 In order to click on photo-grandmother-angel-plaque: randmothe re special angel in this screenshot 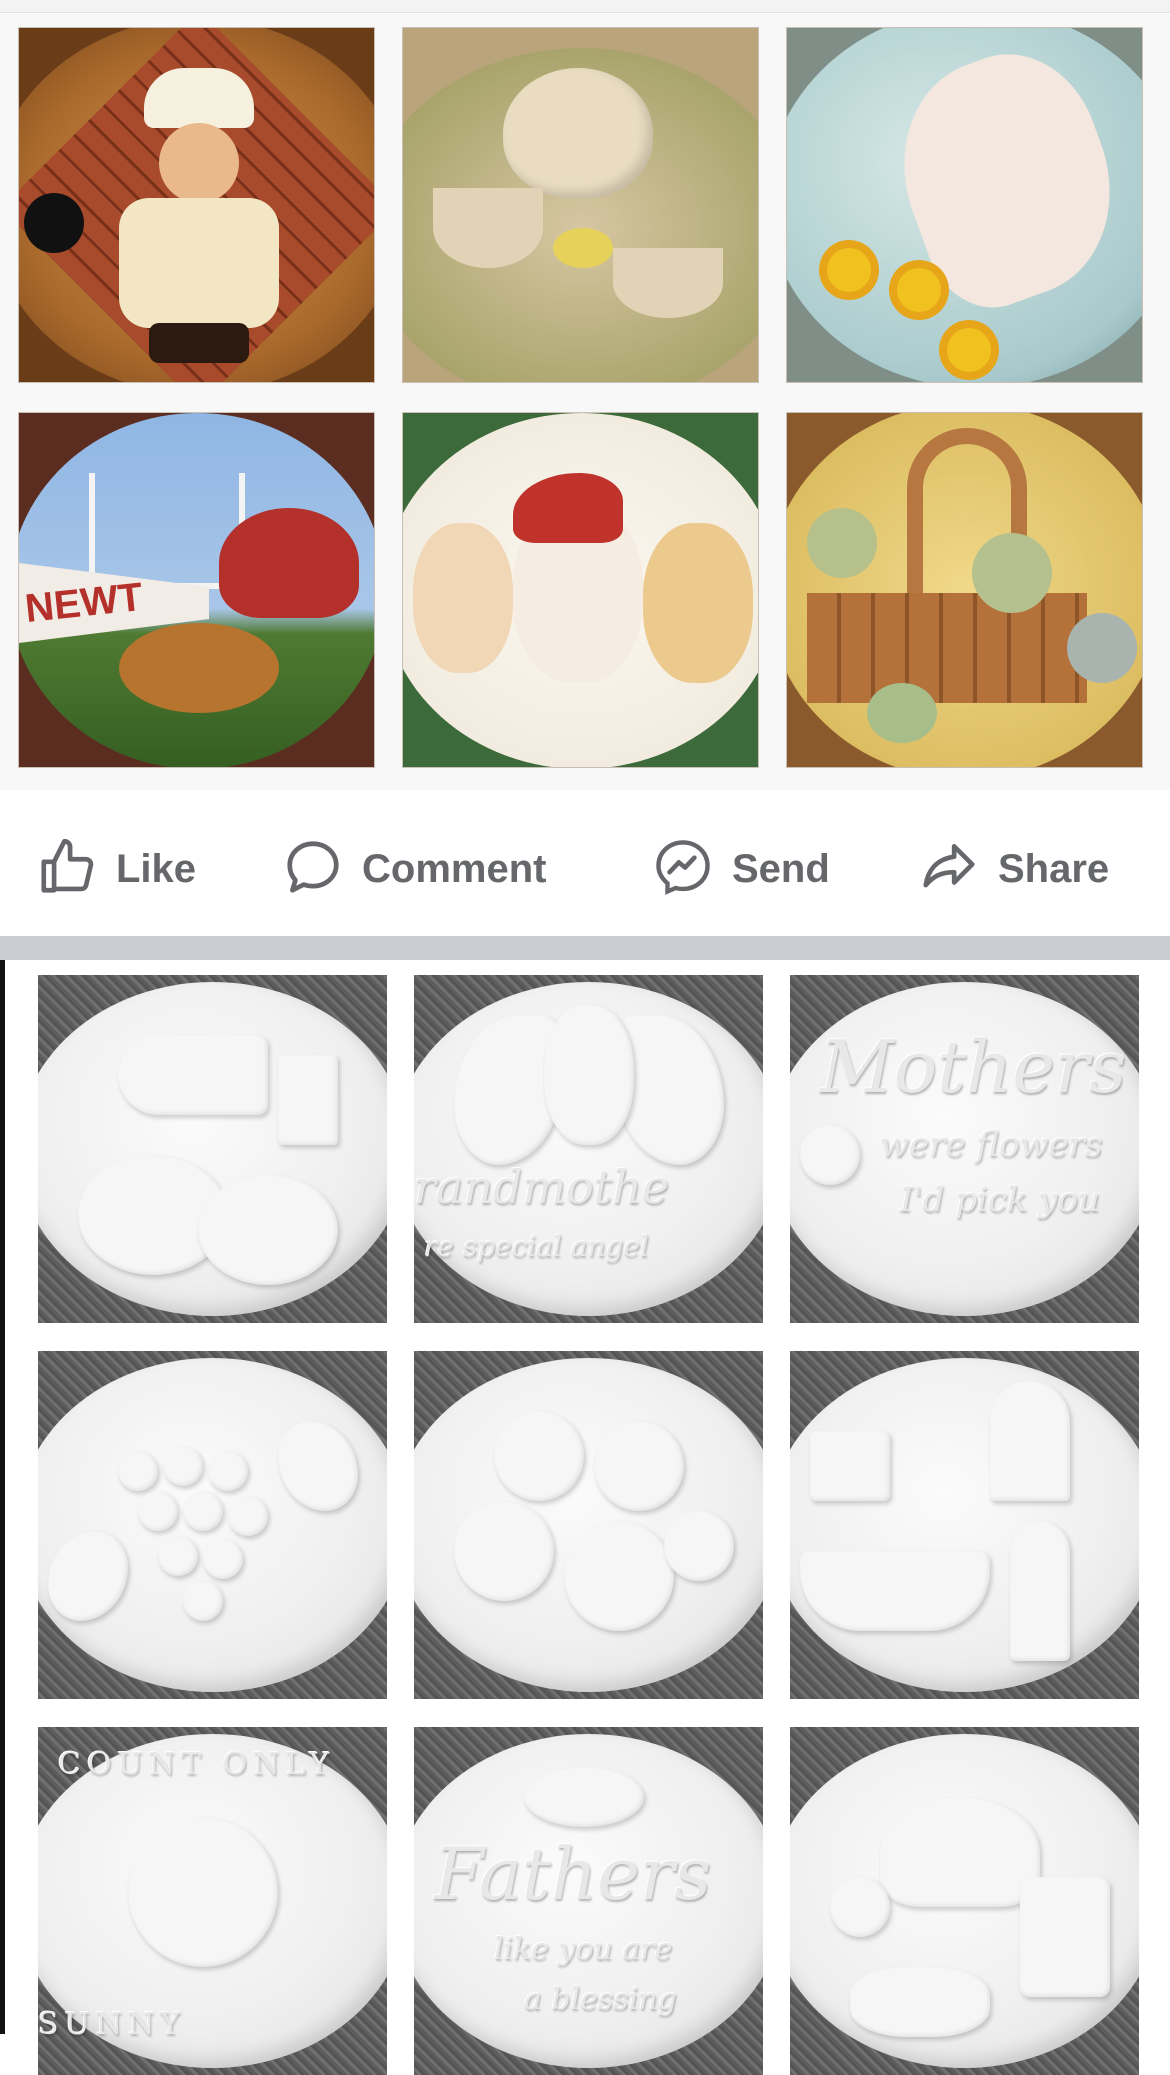, I will do `click(588, 1149)`.